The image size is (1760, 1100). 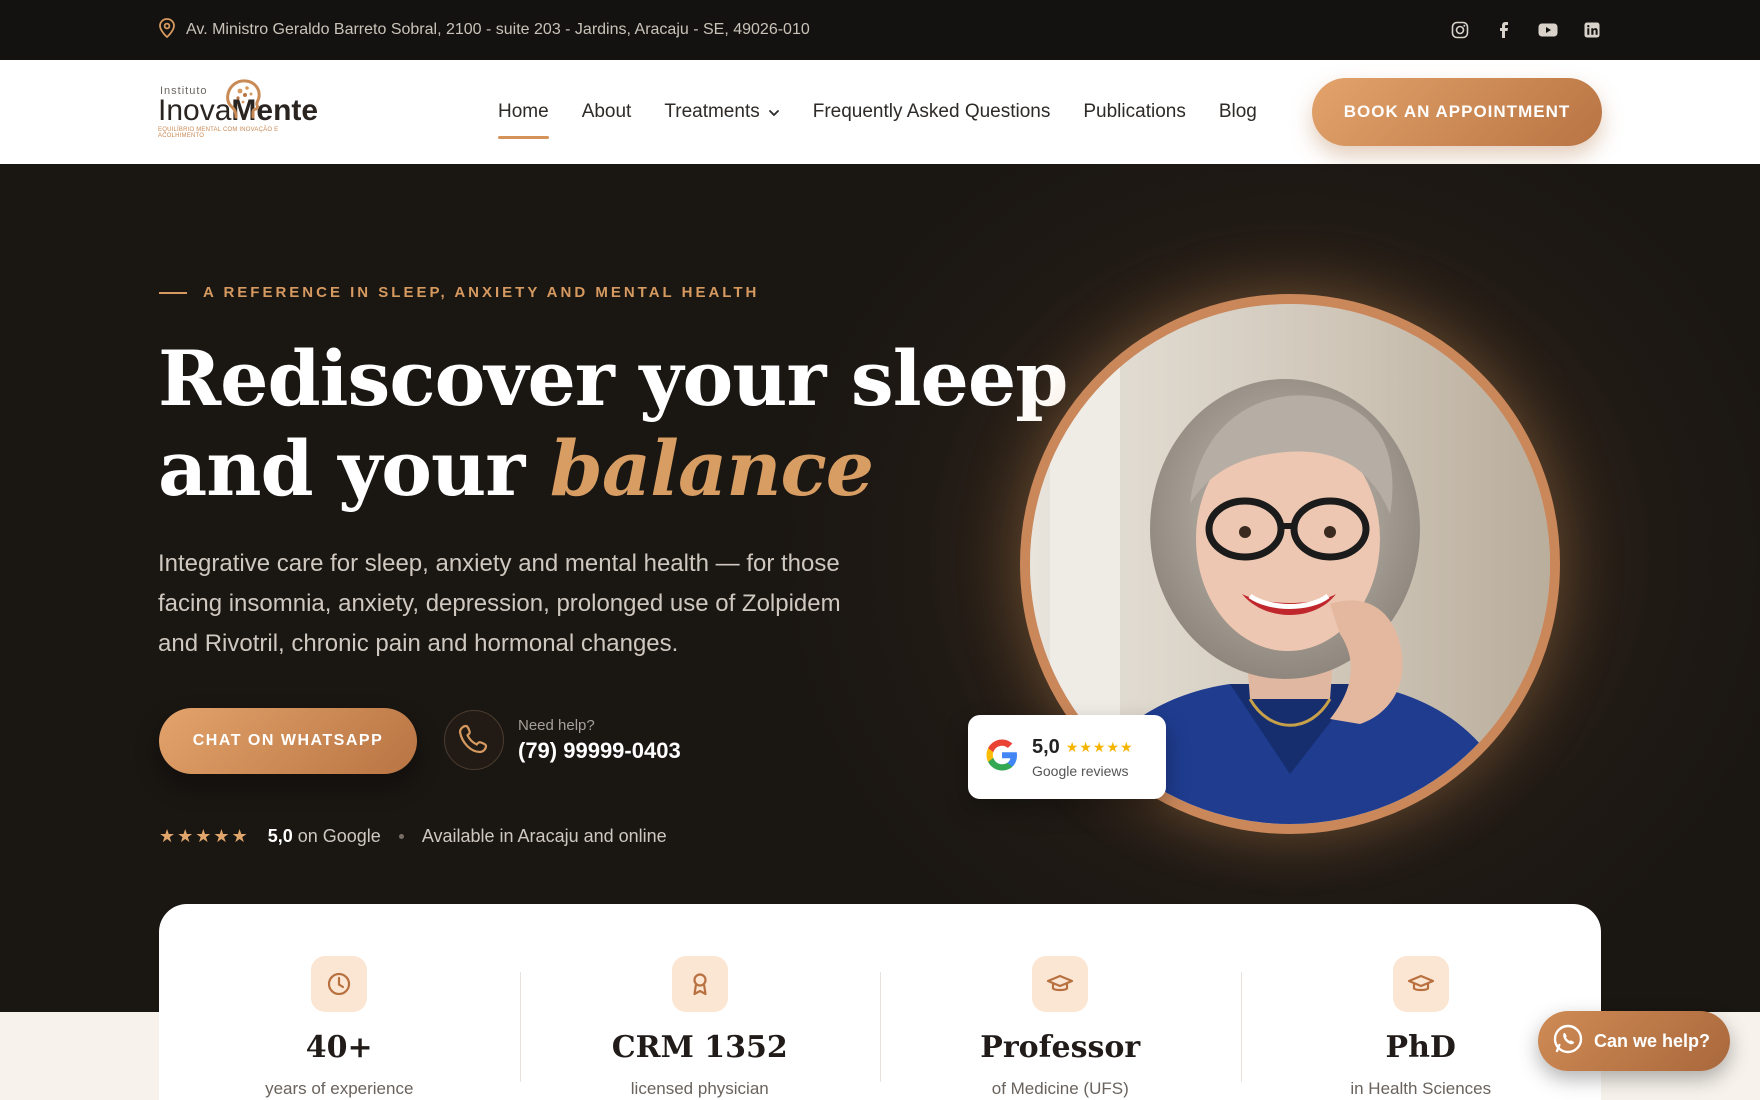 I want to click on stat-value: 40+, so click(x=339, y=1047).